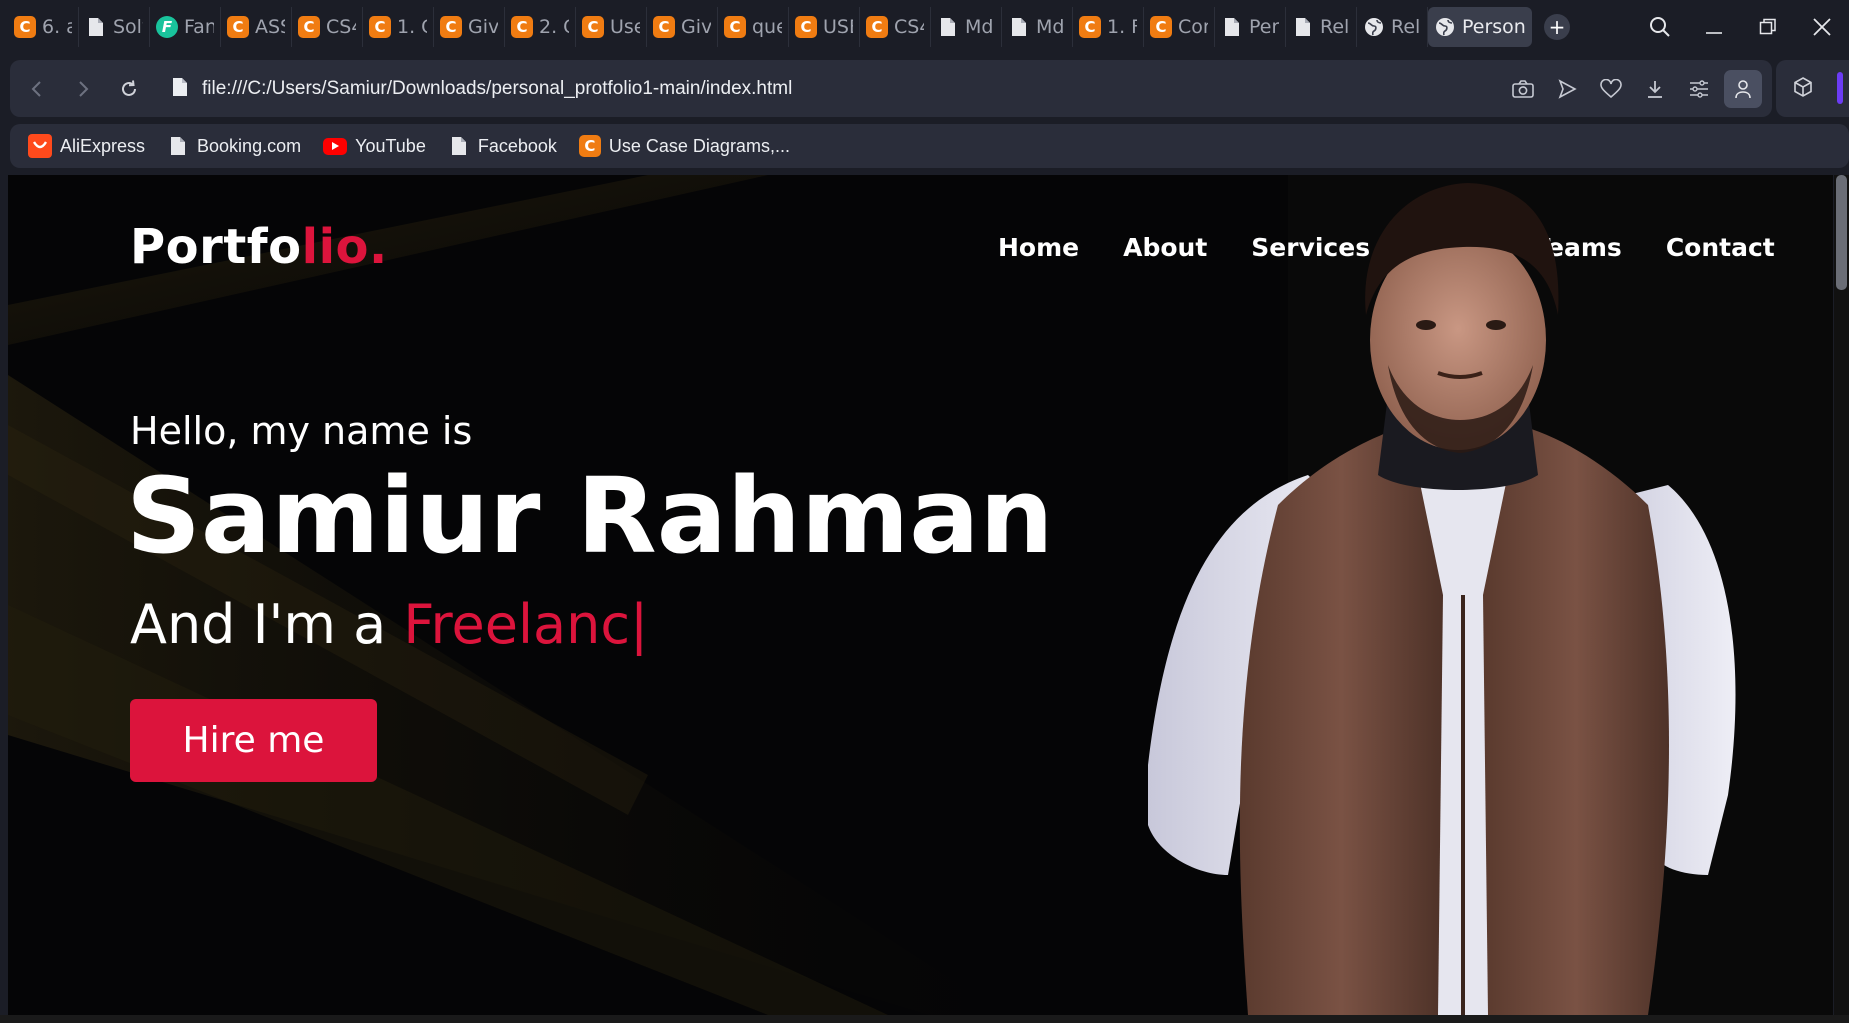 Image resolution: width=1849 pixels, height=1023 pixels. What do you see at coordinates (1557, 27) in the screenshot?
I see `new-tab-button: +` at bounding box center [1557, 27].